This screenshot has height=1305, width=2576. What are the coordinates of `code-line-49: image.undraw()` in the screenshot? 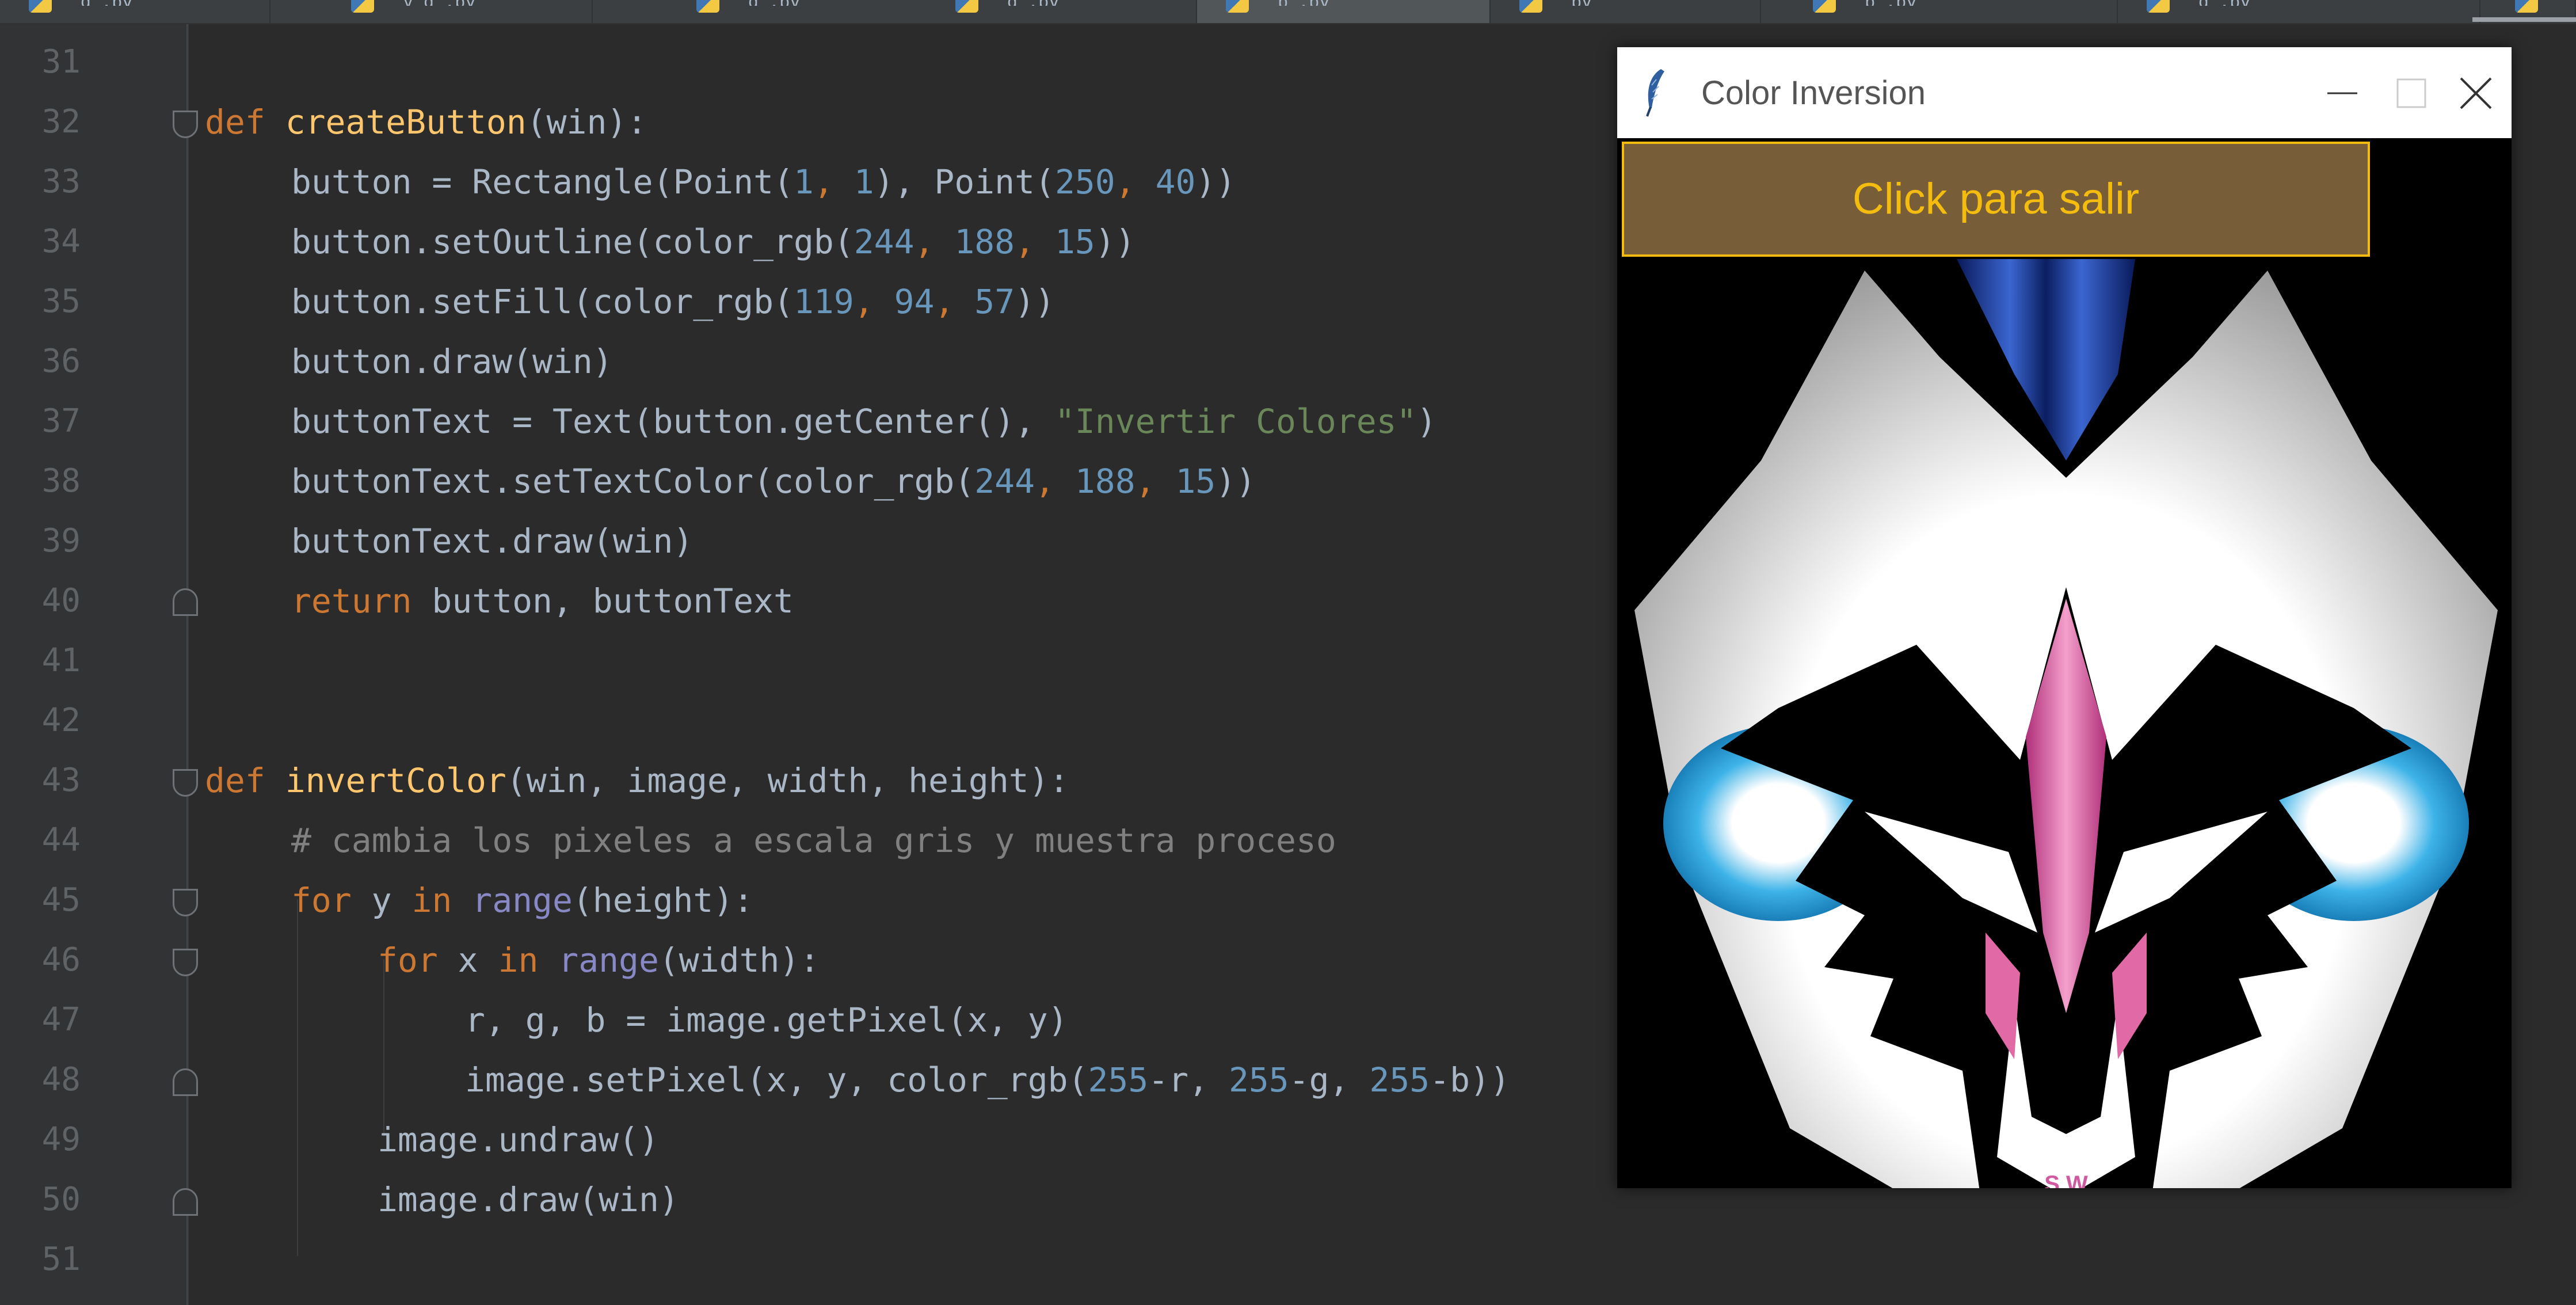 It's located at (518, 1140).